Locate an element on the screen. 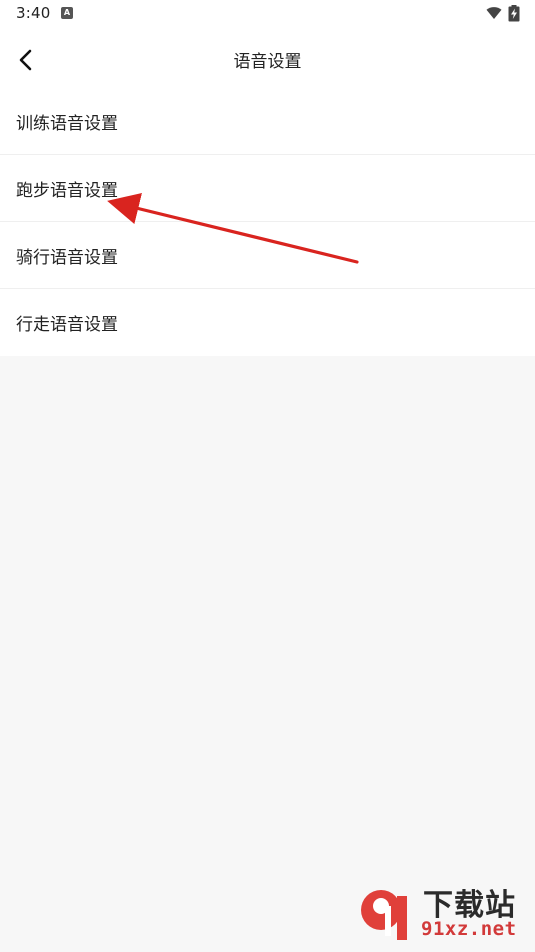  watermark-logo-icon is located at coordinates (384, 915).